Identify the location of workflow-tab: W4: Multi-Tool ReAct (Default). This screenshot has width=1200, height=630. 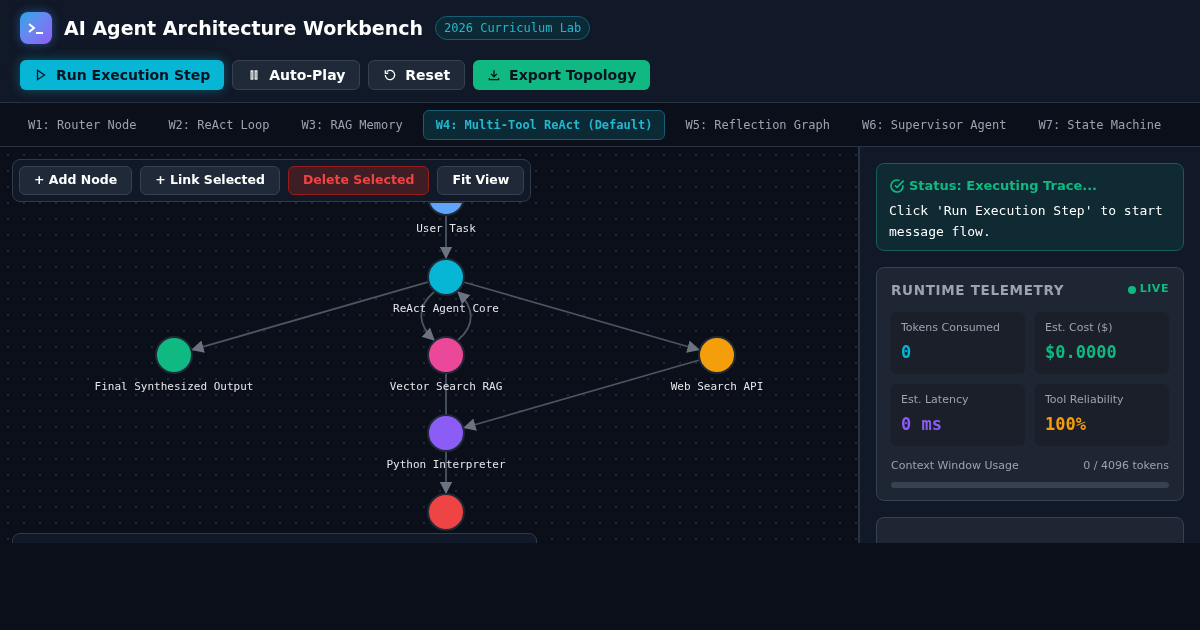
(544, 124).